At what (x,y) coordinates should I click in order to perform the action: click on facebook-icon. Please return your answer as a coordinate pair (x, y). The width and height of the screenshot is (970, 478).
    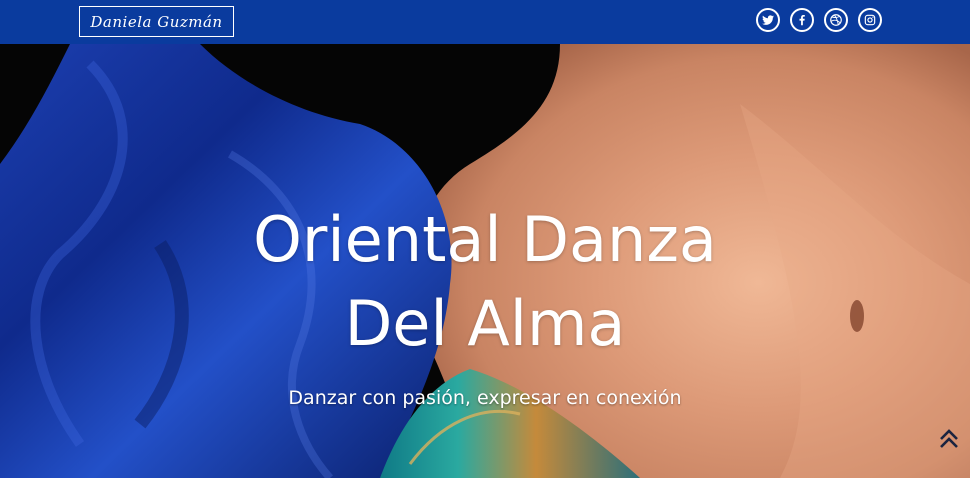
    Looking at the image, I should click on (802, 20).